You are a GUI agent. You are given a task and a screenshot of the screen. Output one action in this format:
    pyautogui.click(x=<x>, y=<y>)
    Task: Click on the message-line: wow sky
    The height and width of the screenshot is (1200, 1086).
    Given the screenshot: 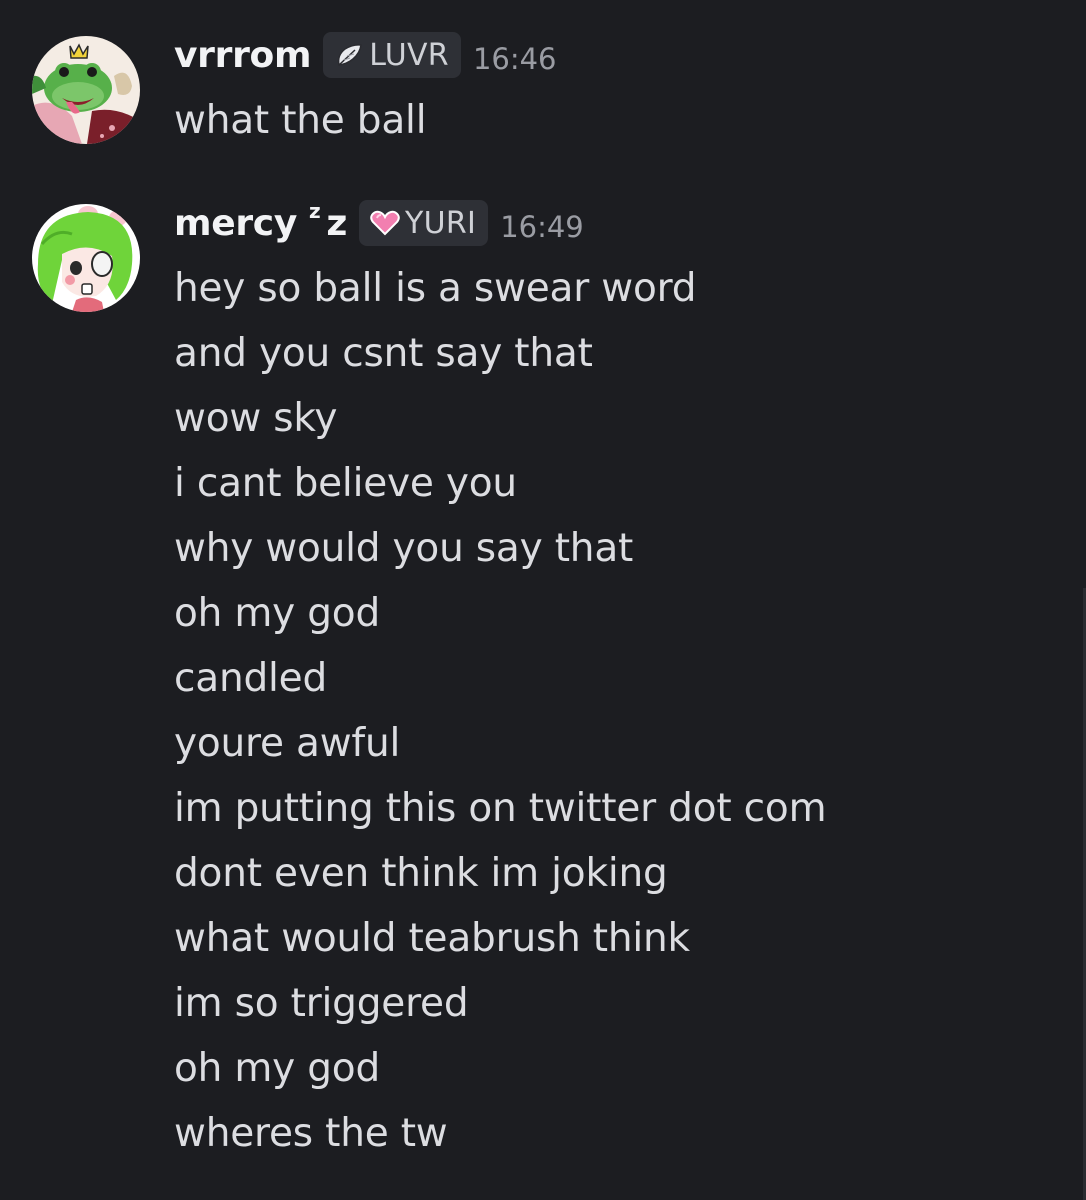 What is the action you would take?
    pyautogui.click(x=500, y=418)
    